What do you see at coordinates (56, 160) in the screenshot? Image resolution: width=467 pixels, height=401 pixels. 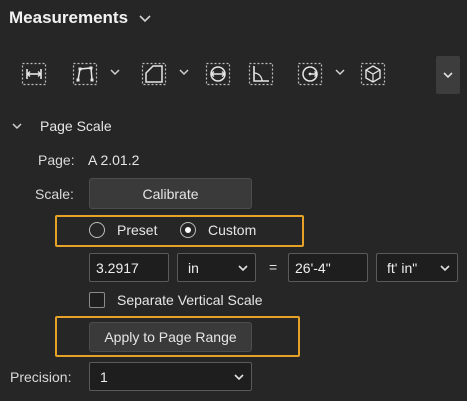 I see `page-label: Page:` at bounding box center [56, 160].